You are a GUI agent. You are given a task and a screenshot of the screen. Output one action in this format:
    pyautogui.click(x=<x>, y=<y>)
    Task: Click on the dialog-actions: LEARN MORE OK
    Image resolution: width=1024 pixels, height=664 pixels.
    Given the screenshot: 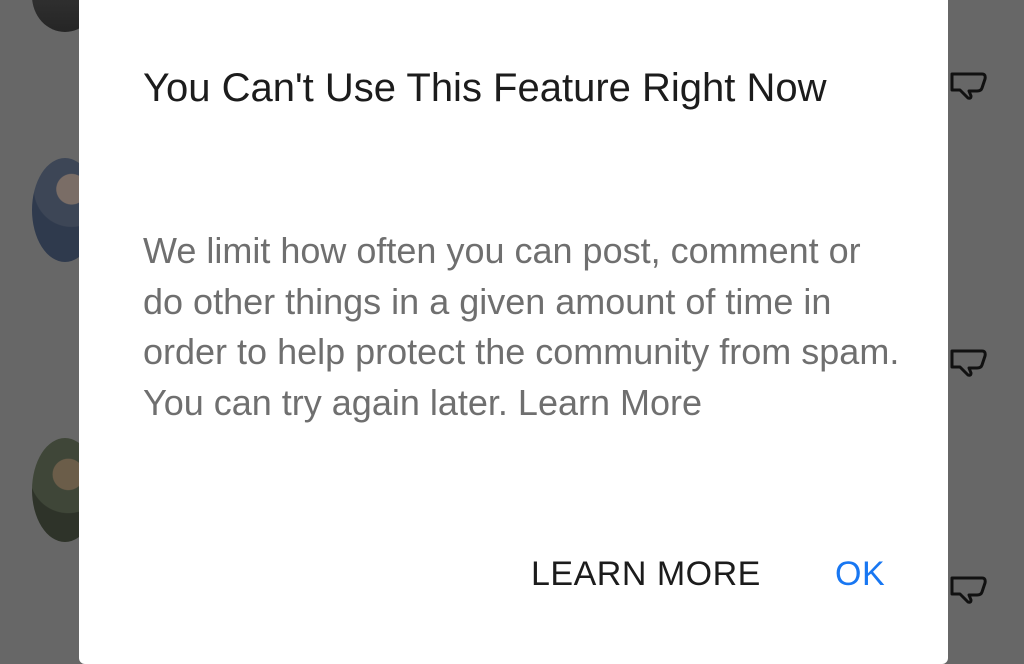 What is the action you would take?
    pyautogui.click(x=513, y=574)
    